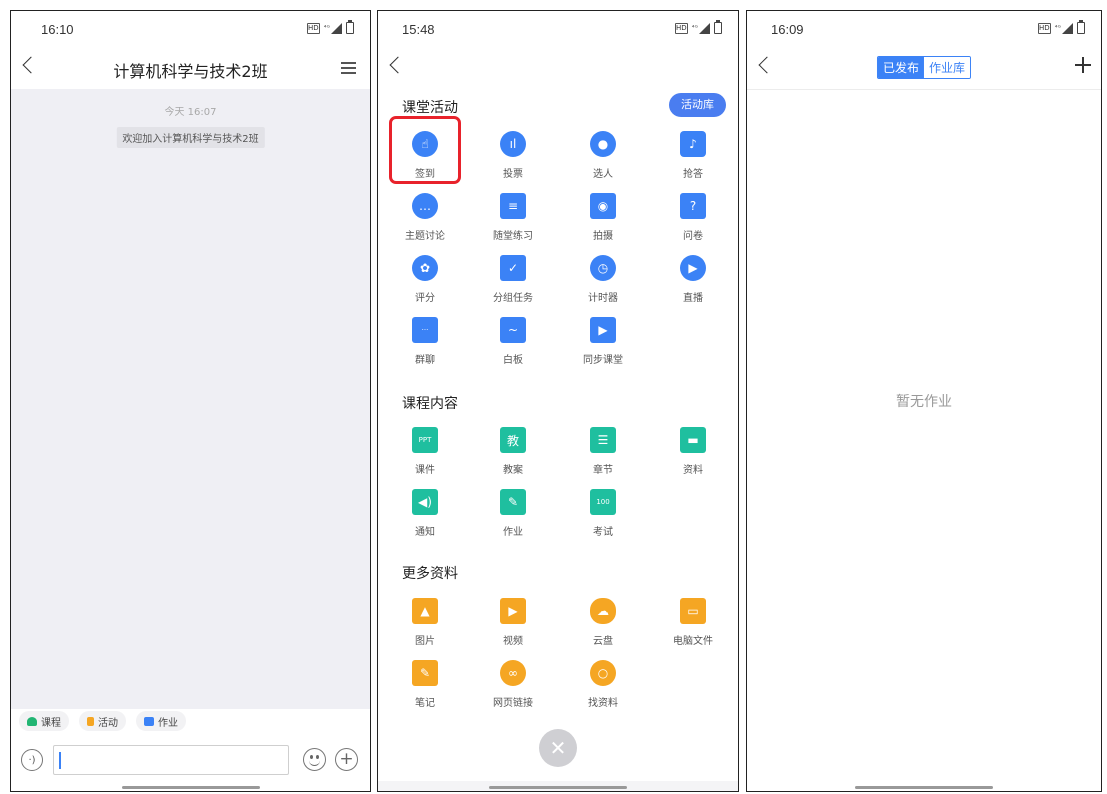 This screenshot has width=1107, height=794. What do you see at coordinates (693, 144) in the screenshot?
I see `microphone-icon: ♪` at bounding box center [693, 144].